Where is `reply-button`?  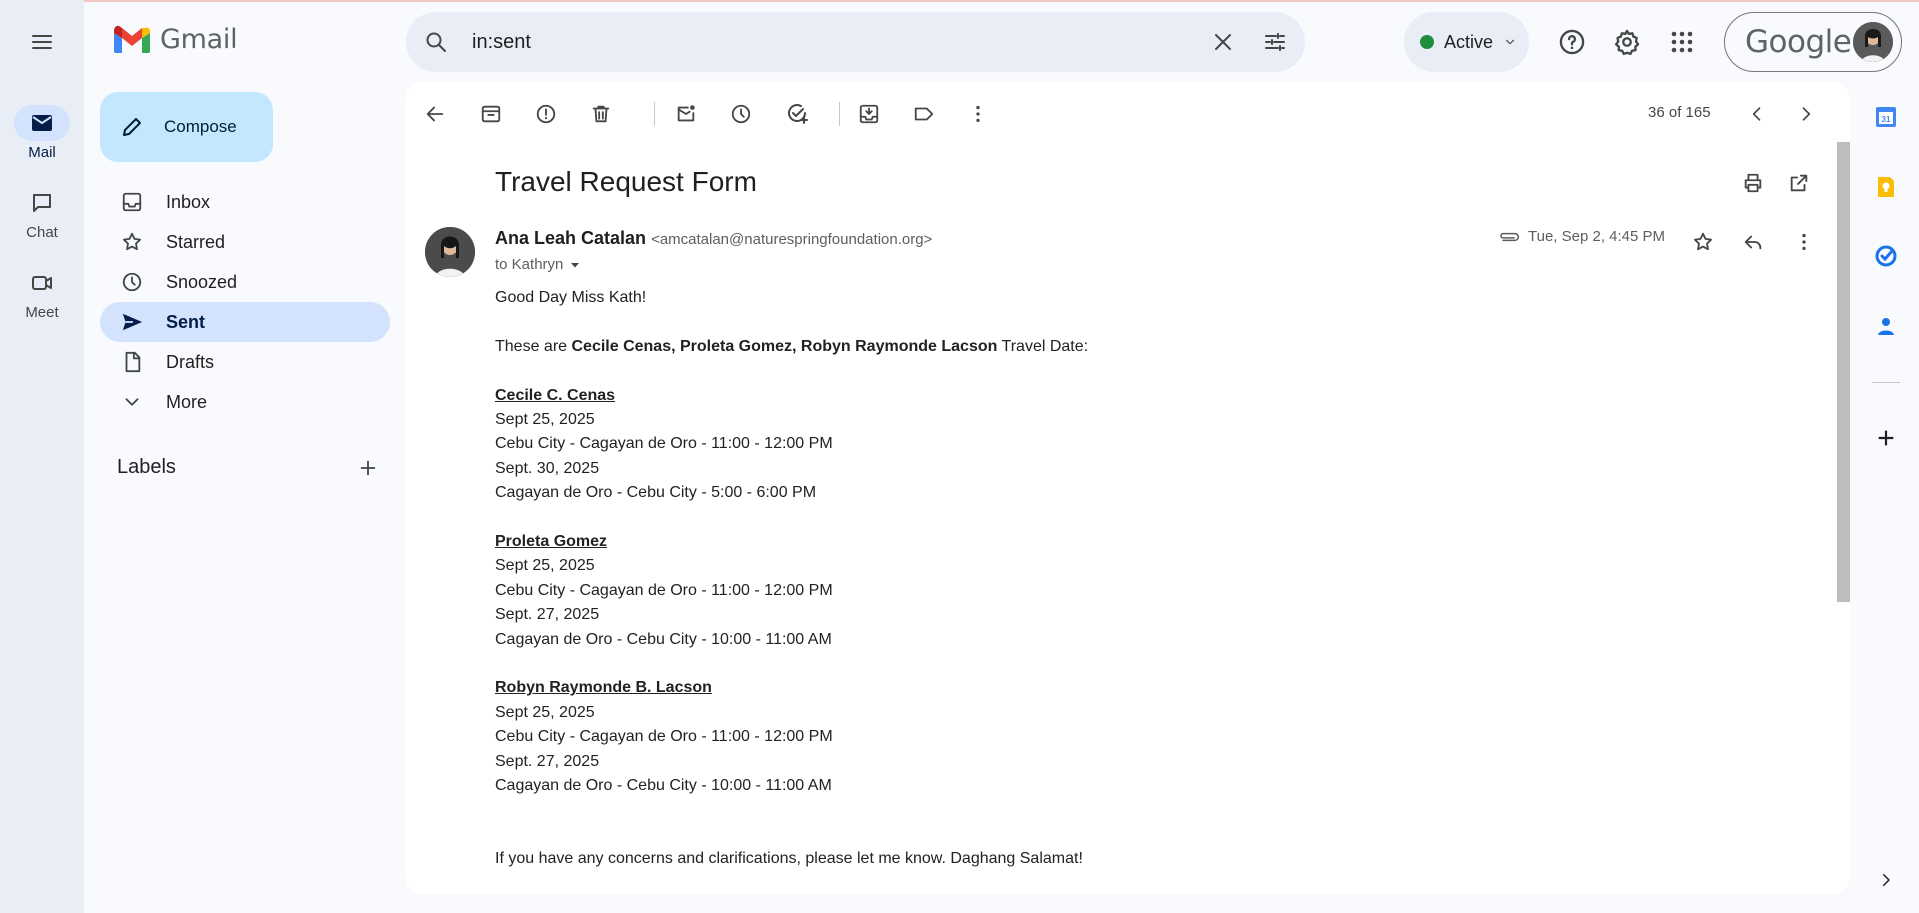 reply-button is located at coordinates (1753, 242).